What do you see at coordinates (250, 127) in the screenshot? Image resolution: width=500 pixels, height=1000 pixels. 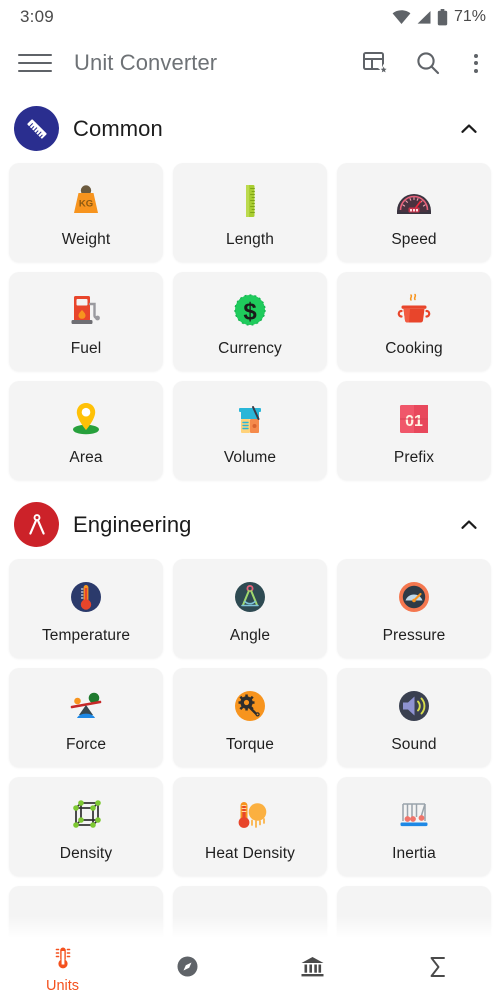 I see `section-header-common: Common` at bounding box center [250, 127].